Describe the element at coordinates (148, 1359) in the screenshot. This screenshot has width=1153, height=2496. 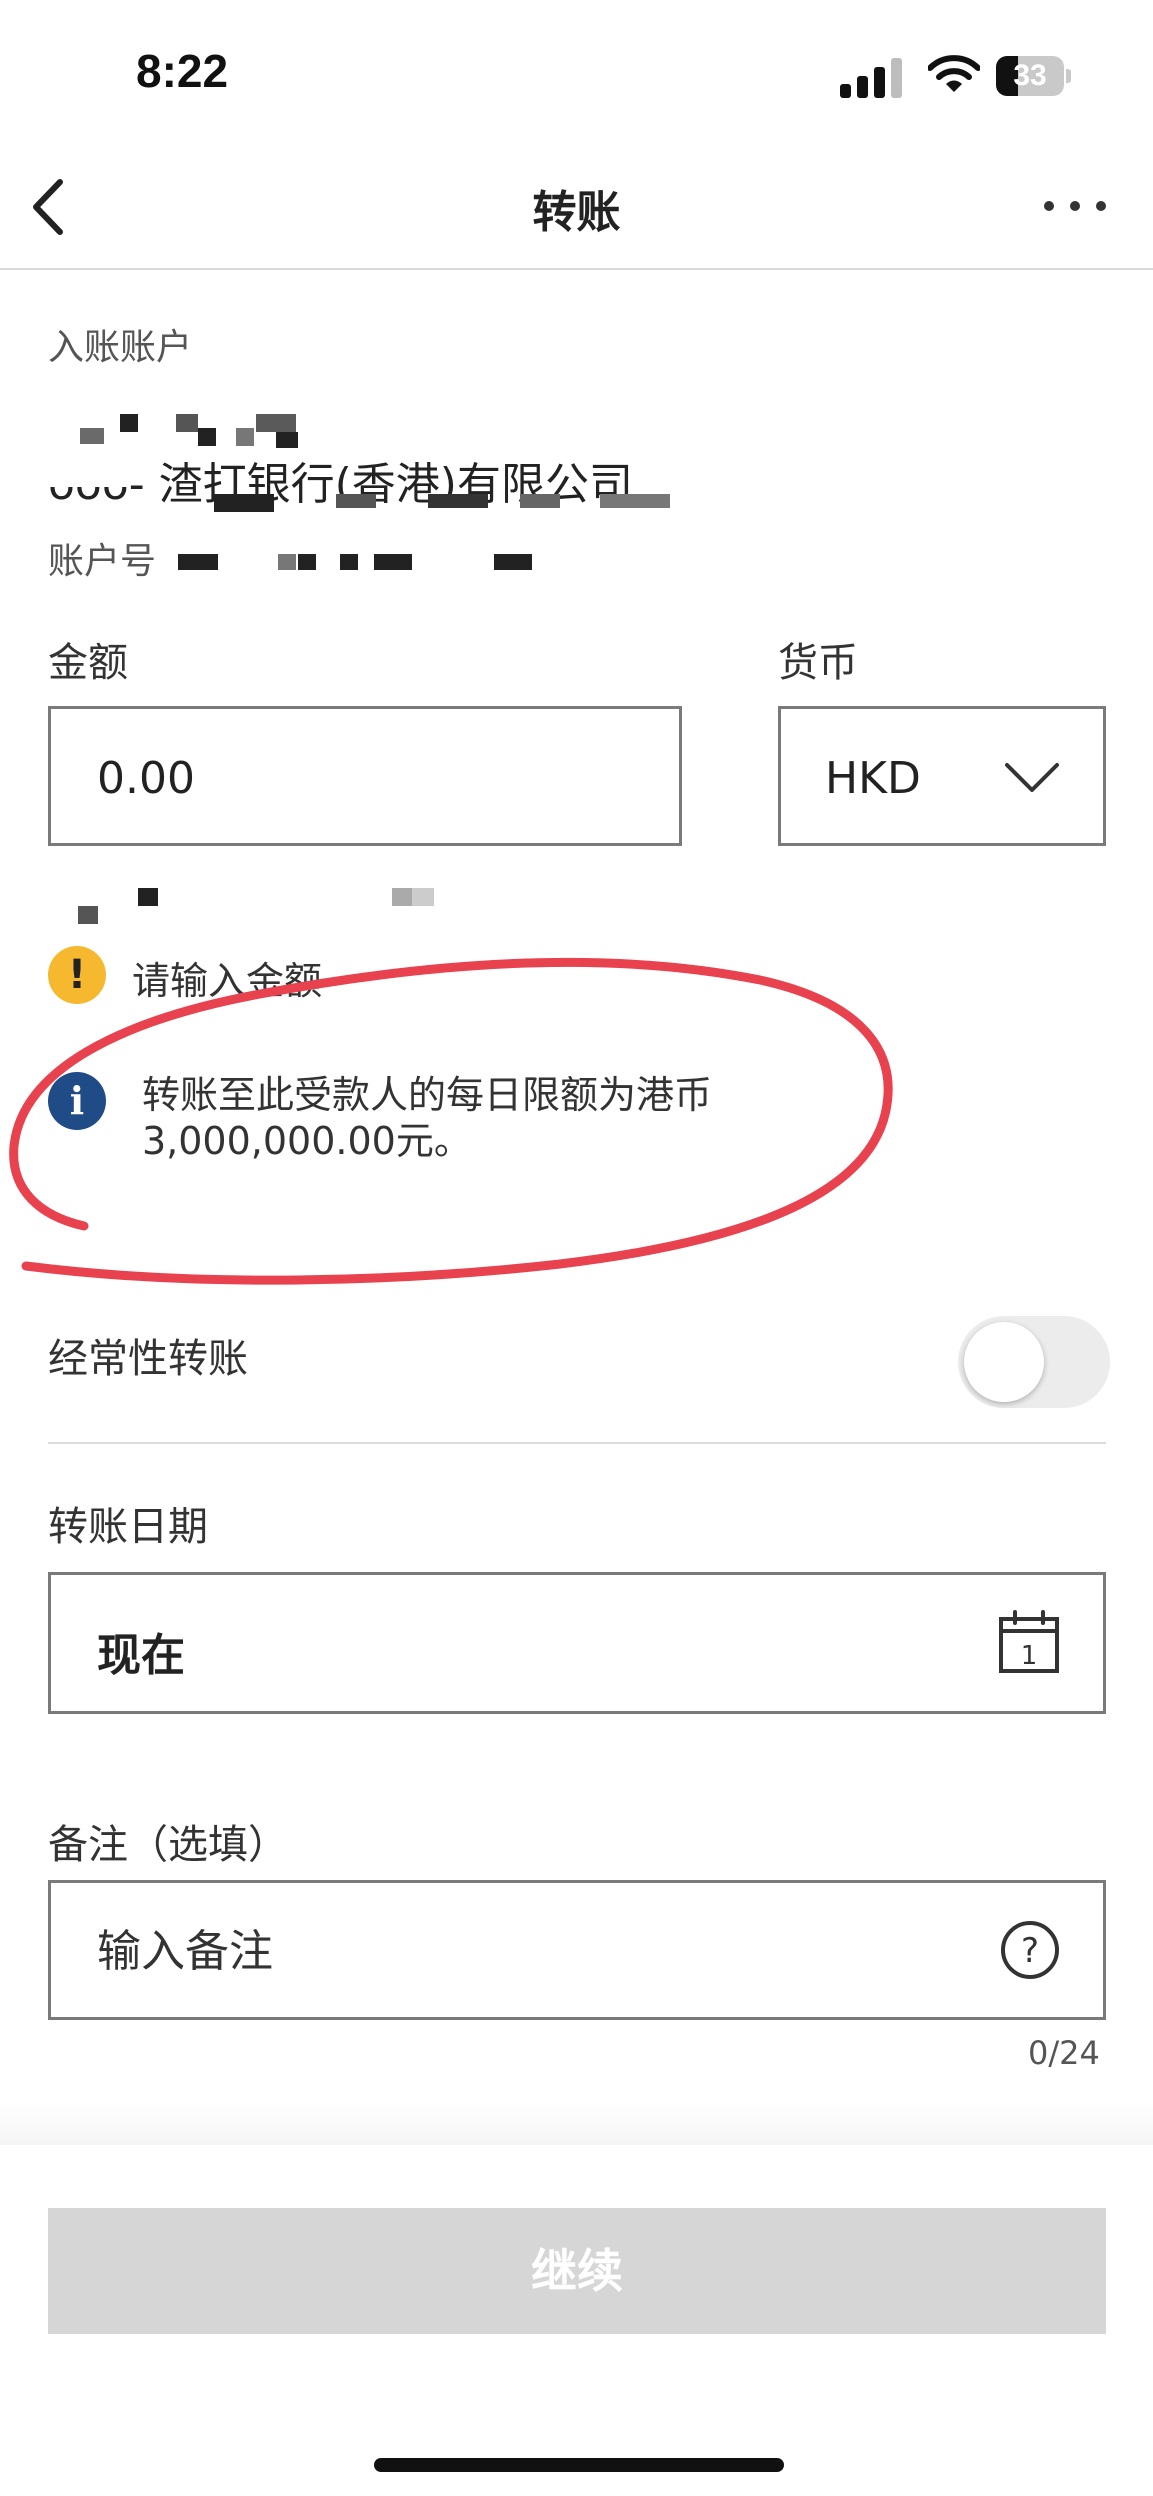
I see `recurring-transfer-label: 经常性转账` at that location.